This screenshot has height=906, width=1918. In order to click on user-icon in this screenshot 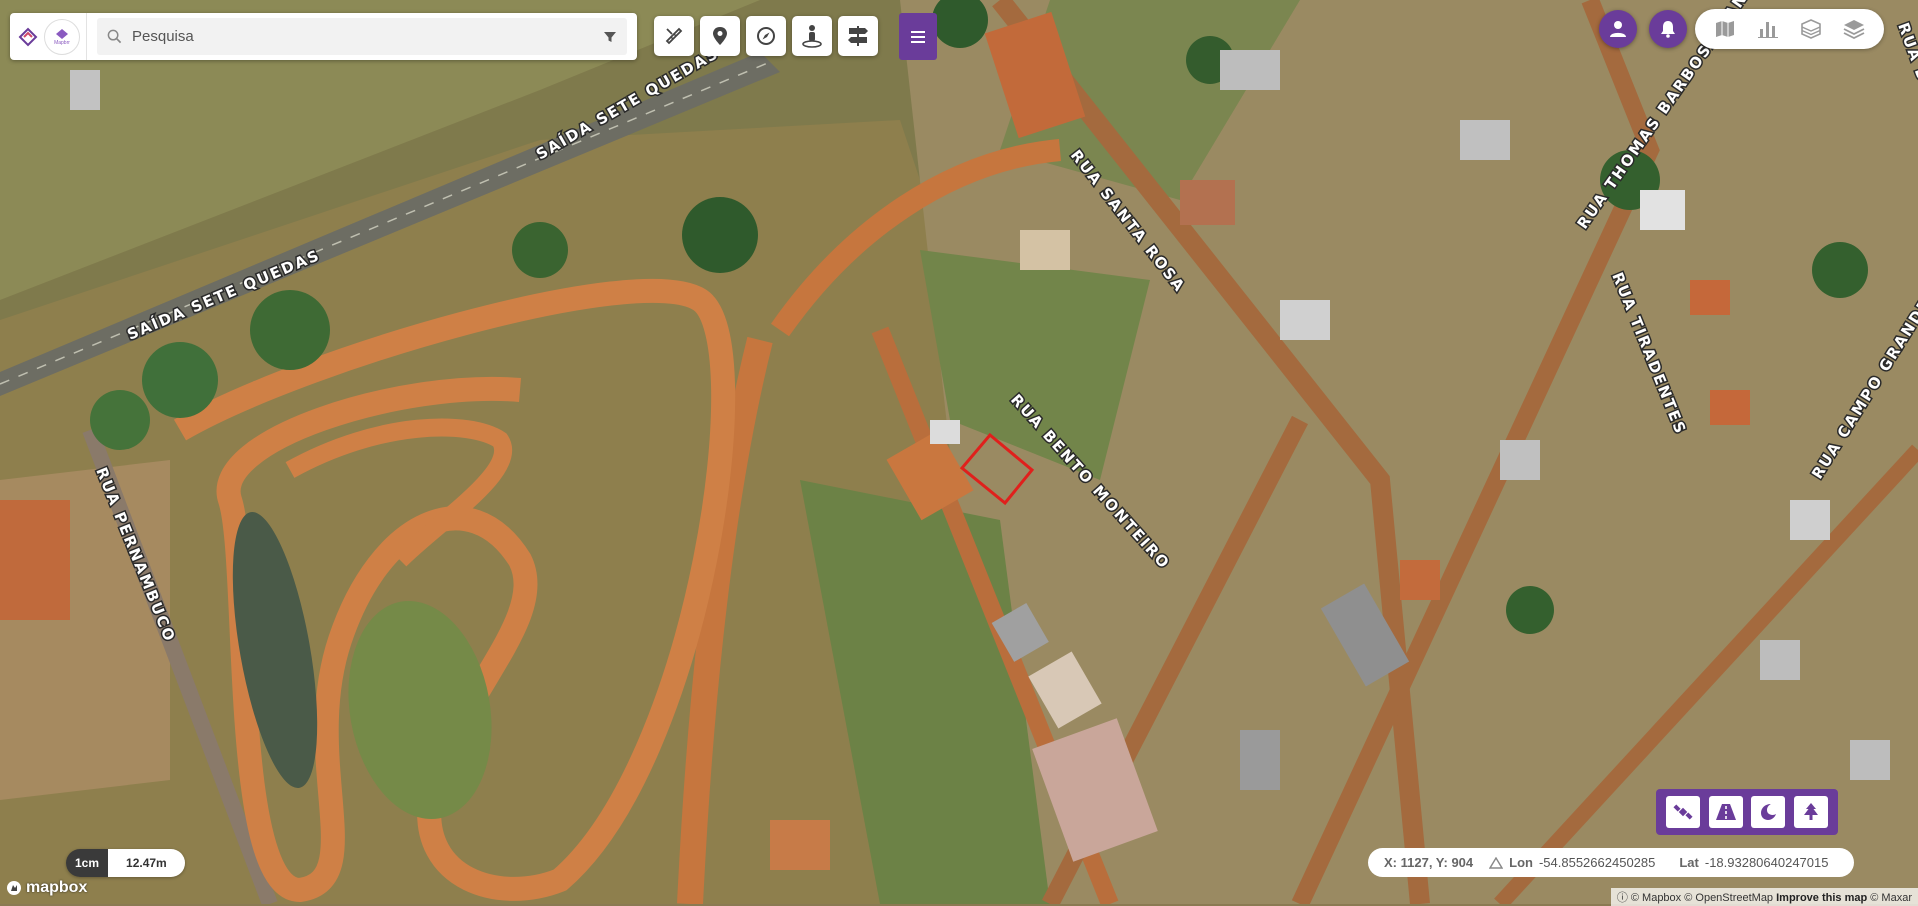, I will do `click(1618, 29)`.